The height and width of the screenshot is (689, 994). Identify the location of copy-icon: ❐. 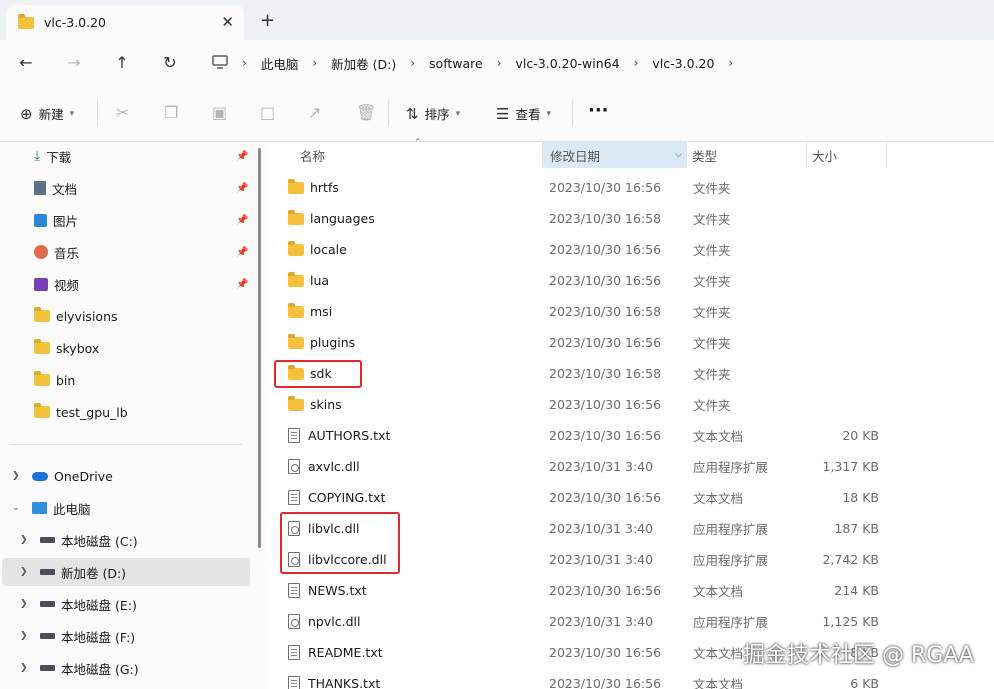
(171, 112).